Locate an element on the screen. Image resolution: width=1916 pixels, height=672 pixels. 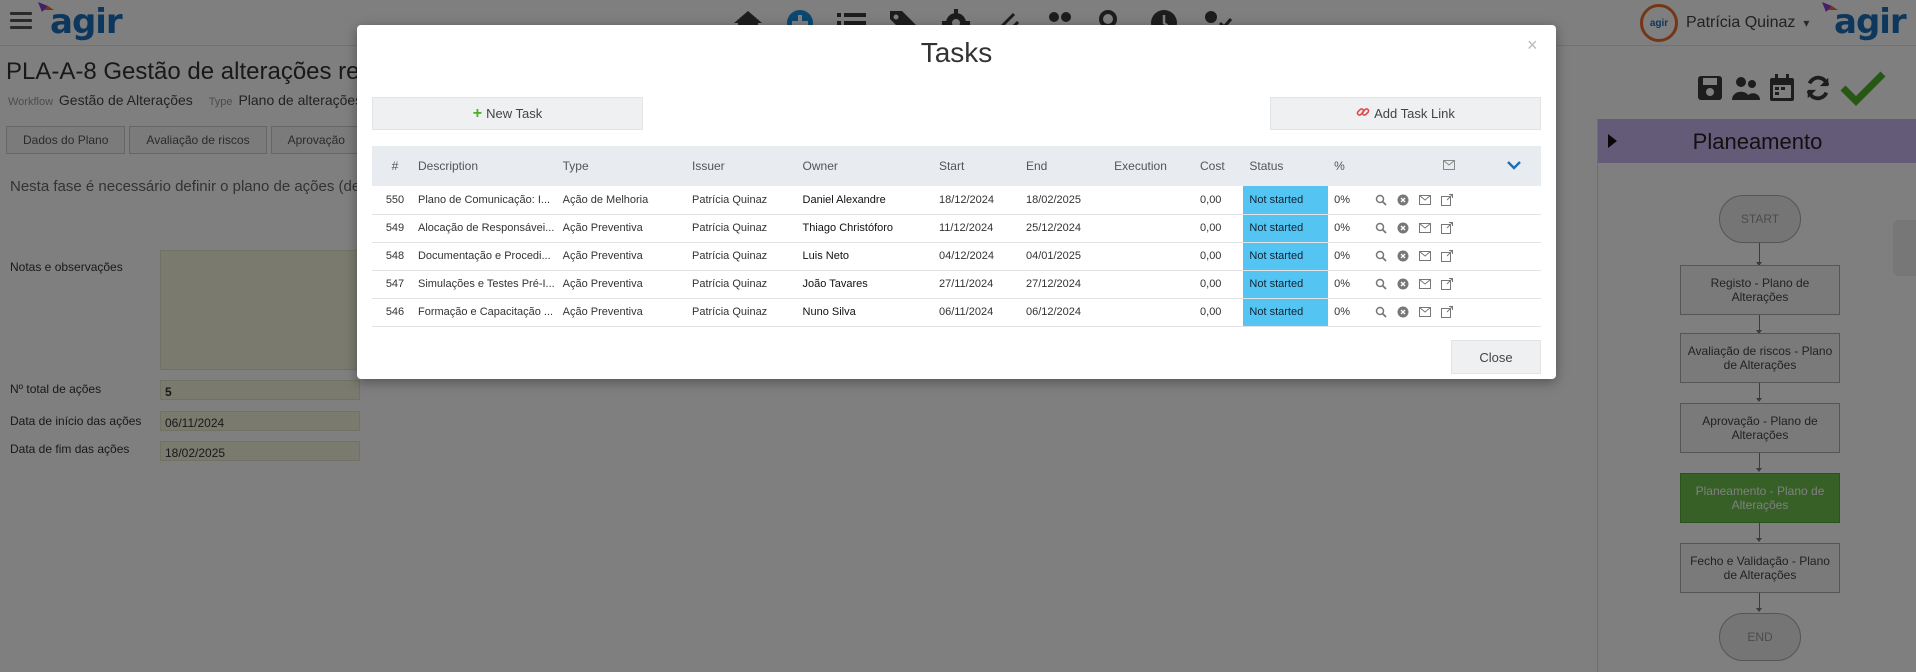
cell-owner: Thiago Christóforo is located at coordinates (864, 228).